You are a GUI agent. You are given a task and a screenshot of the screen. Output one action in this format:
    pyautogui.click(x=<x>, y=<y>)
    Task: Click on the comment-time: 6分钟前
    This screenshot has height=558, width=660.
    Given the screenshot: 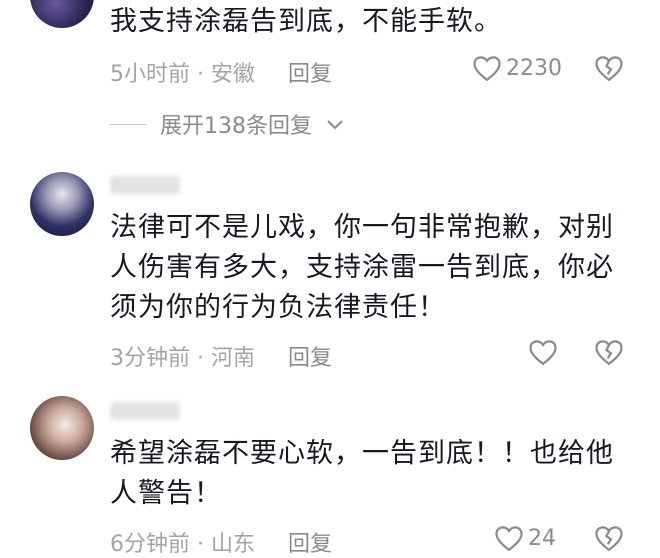 What is the action you would take?
    pyautogui.click(x=150, y=544)
    